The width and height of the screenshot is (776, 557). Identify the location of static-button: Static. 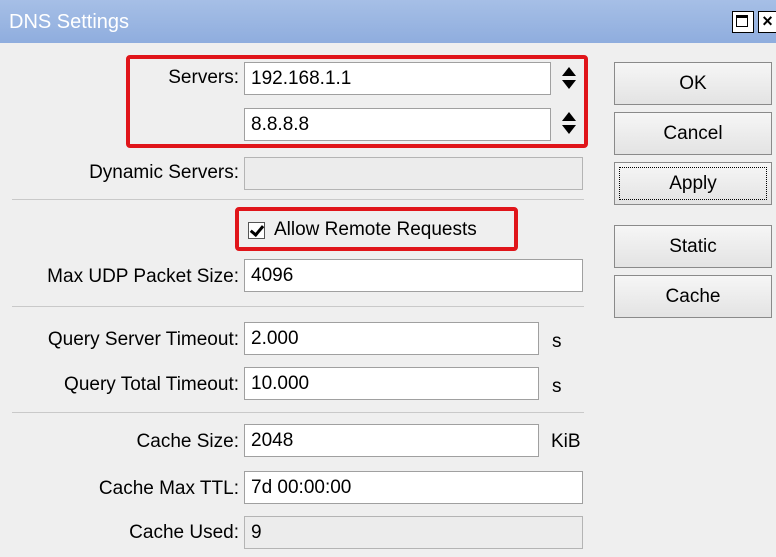
(693, 246).